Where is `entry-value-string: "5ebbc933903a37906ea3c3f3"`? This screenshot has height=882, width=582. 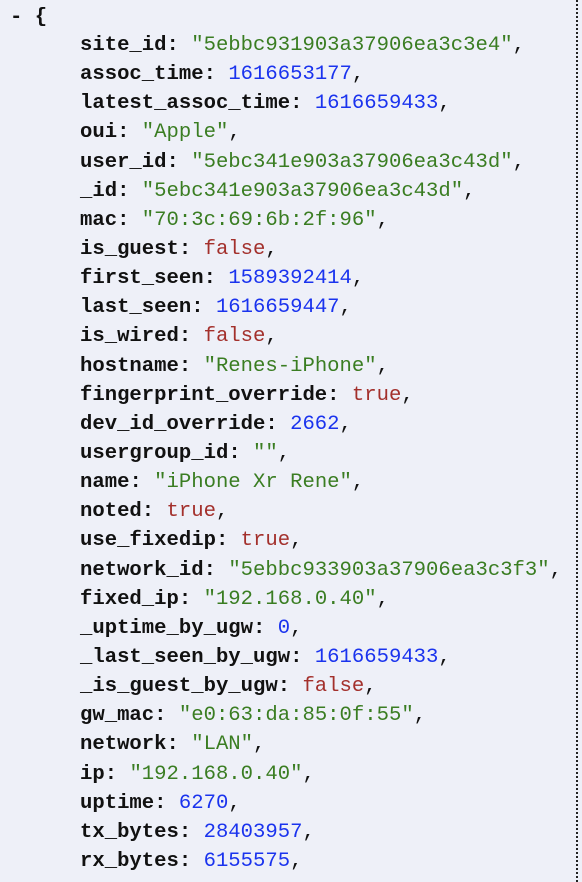
entry-value-string: "5ebbc933903a37906ea3c3f3" is located at coordinates (389, 570).